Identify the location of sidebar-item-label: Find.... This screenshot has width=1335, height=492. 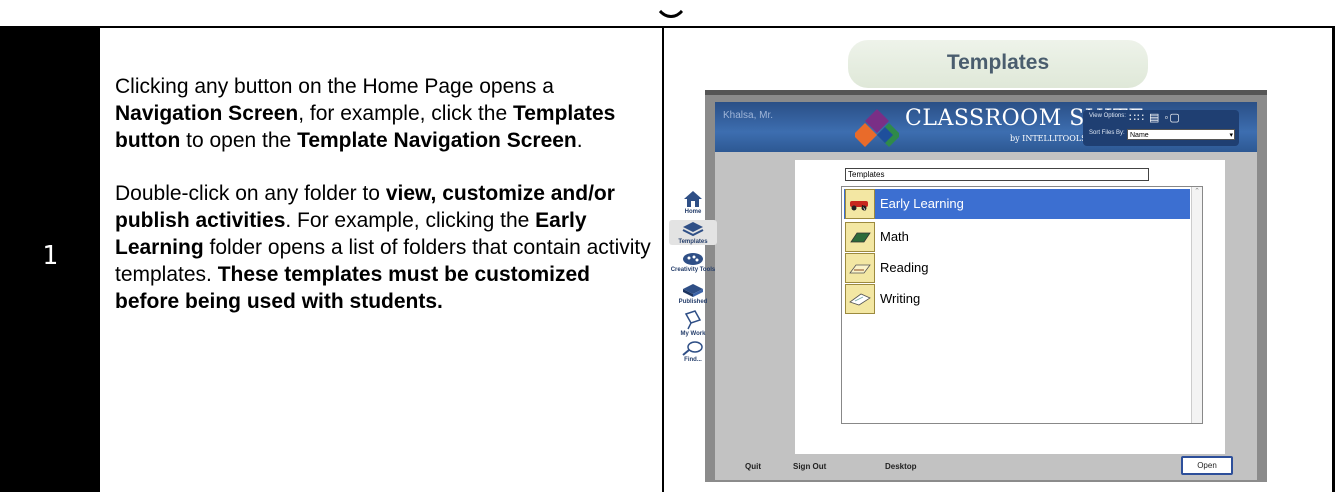
(693, 360).